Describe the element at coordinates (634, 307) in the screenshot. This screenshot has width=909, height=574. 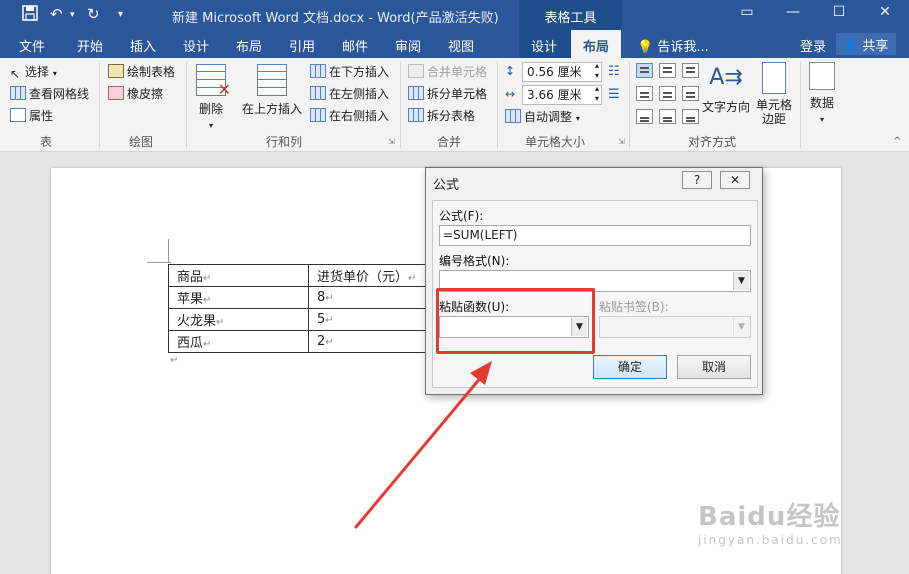
I see `paste-bookmark-label: 粘贴书签(B):` at that location.